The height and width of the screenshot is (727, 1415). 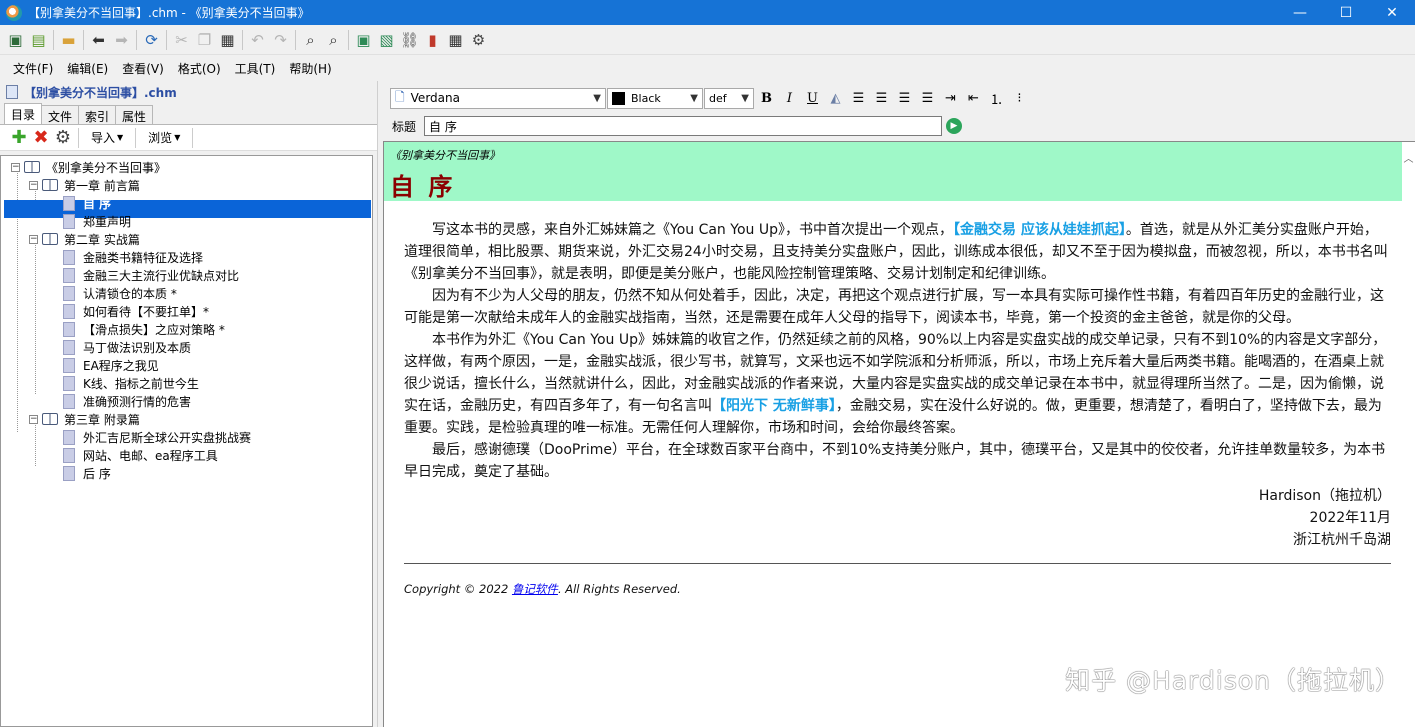 I want to click on browse-label: 浏览, so click(x=160, y=138).